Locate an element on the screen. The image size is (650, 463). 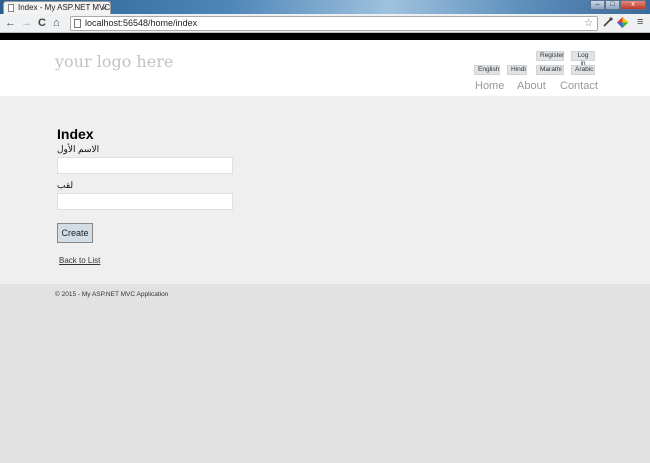
minimize-window-button: – is located at coordinates (597, 5).